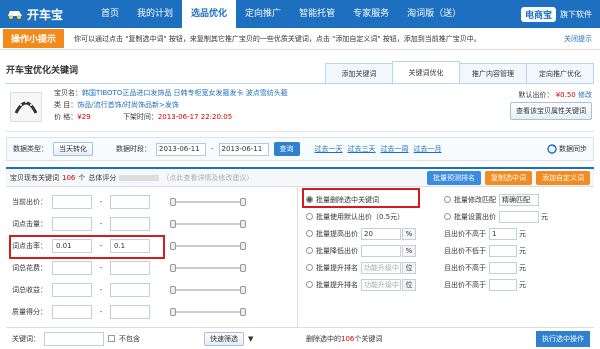 This screenshot has height=349, width=600. I want to click on clicks-min-input, so click(72, 224).